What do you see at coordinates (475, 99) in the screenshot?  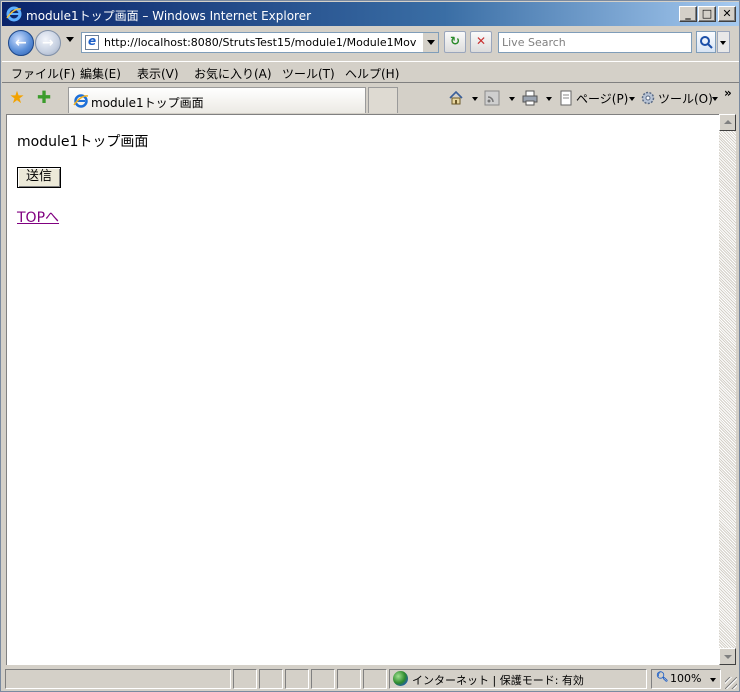 I see `home-dropdown-icon` at bounding box center [475, 99].